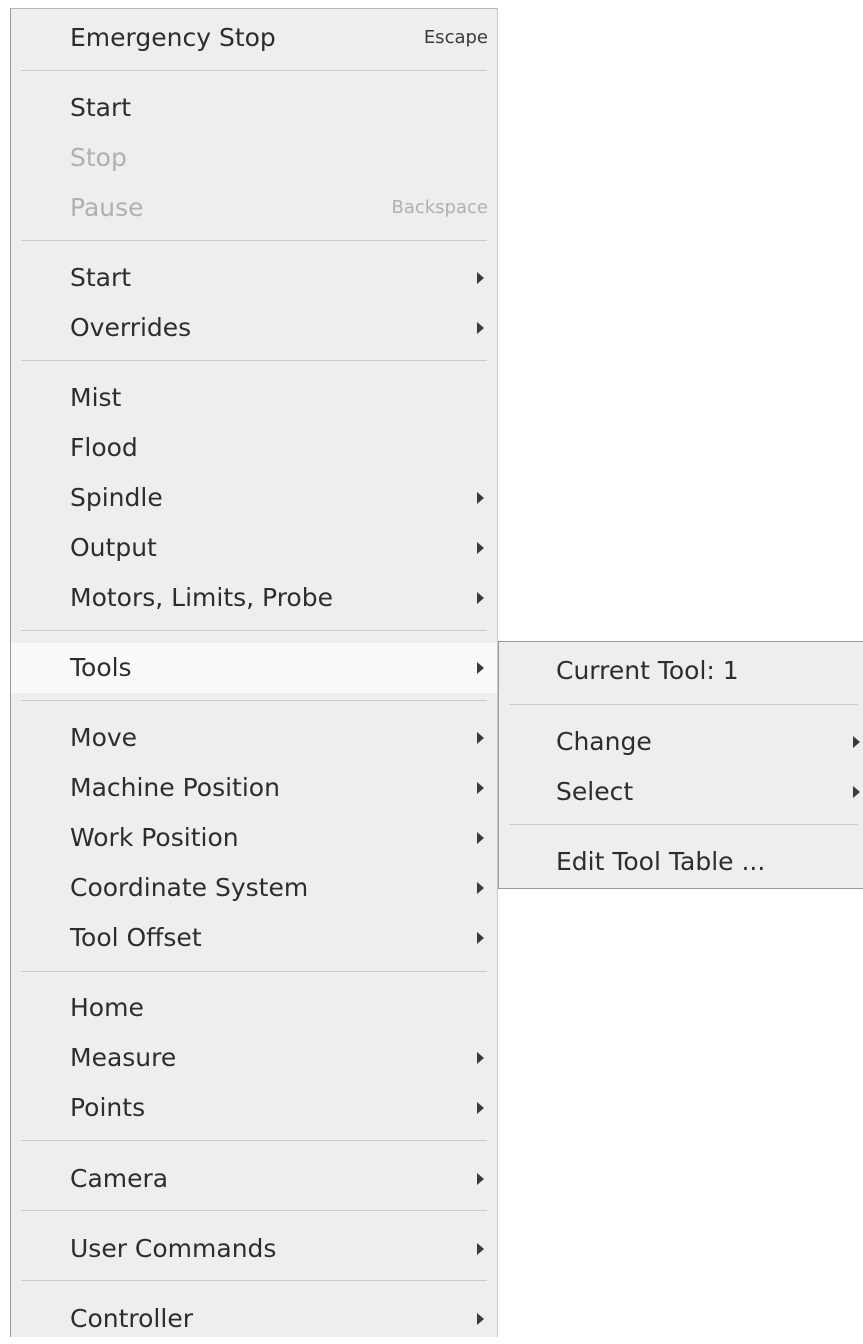 The height and width of the screenshot is (1344, 863). I want to click on menu-item-label: Tools, so click(101, 667).